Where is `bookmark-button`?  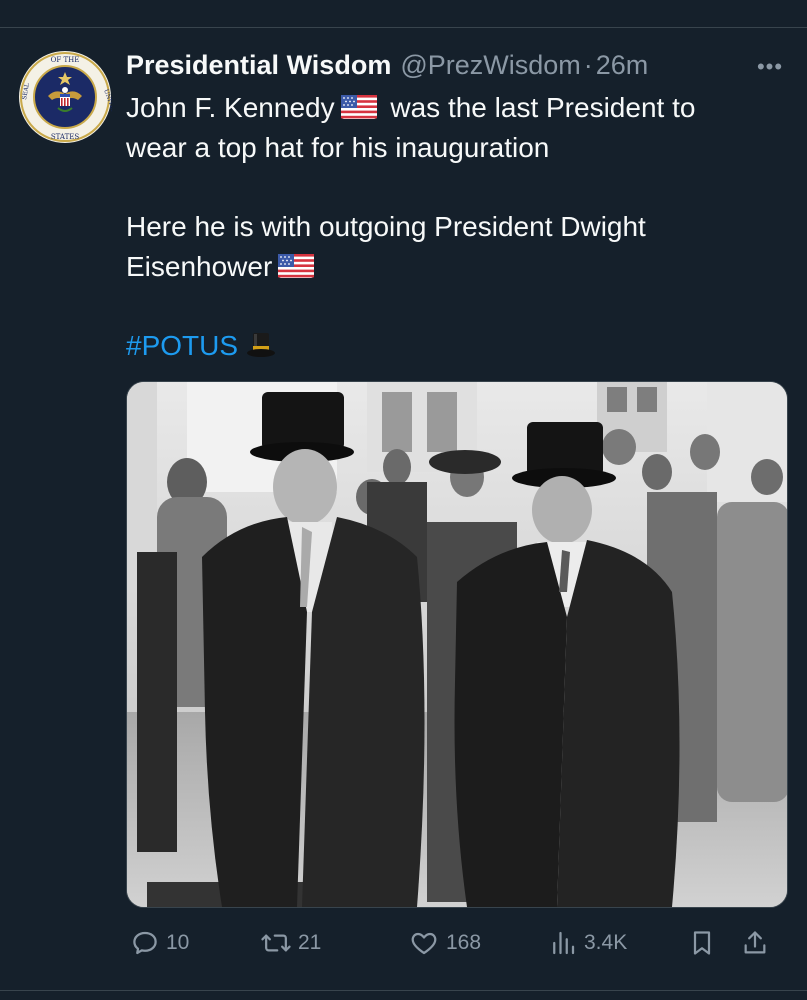 bookmark-button is located at coordinates (705, 943).